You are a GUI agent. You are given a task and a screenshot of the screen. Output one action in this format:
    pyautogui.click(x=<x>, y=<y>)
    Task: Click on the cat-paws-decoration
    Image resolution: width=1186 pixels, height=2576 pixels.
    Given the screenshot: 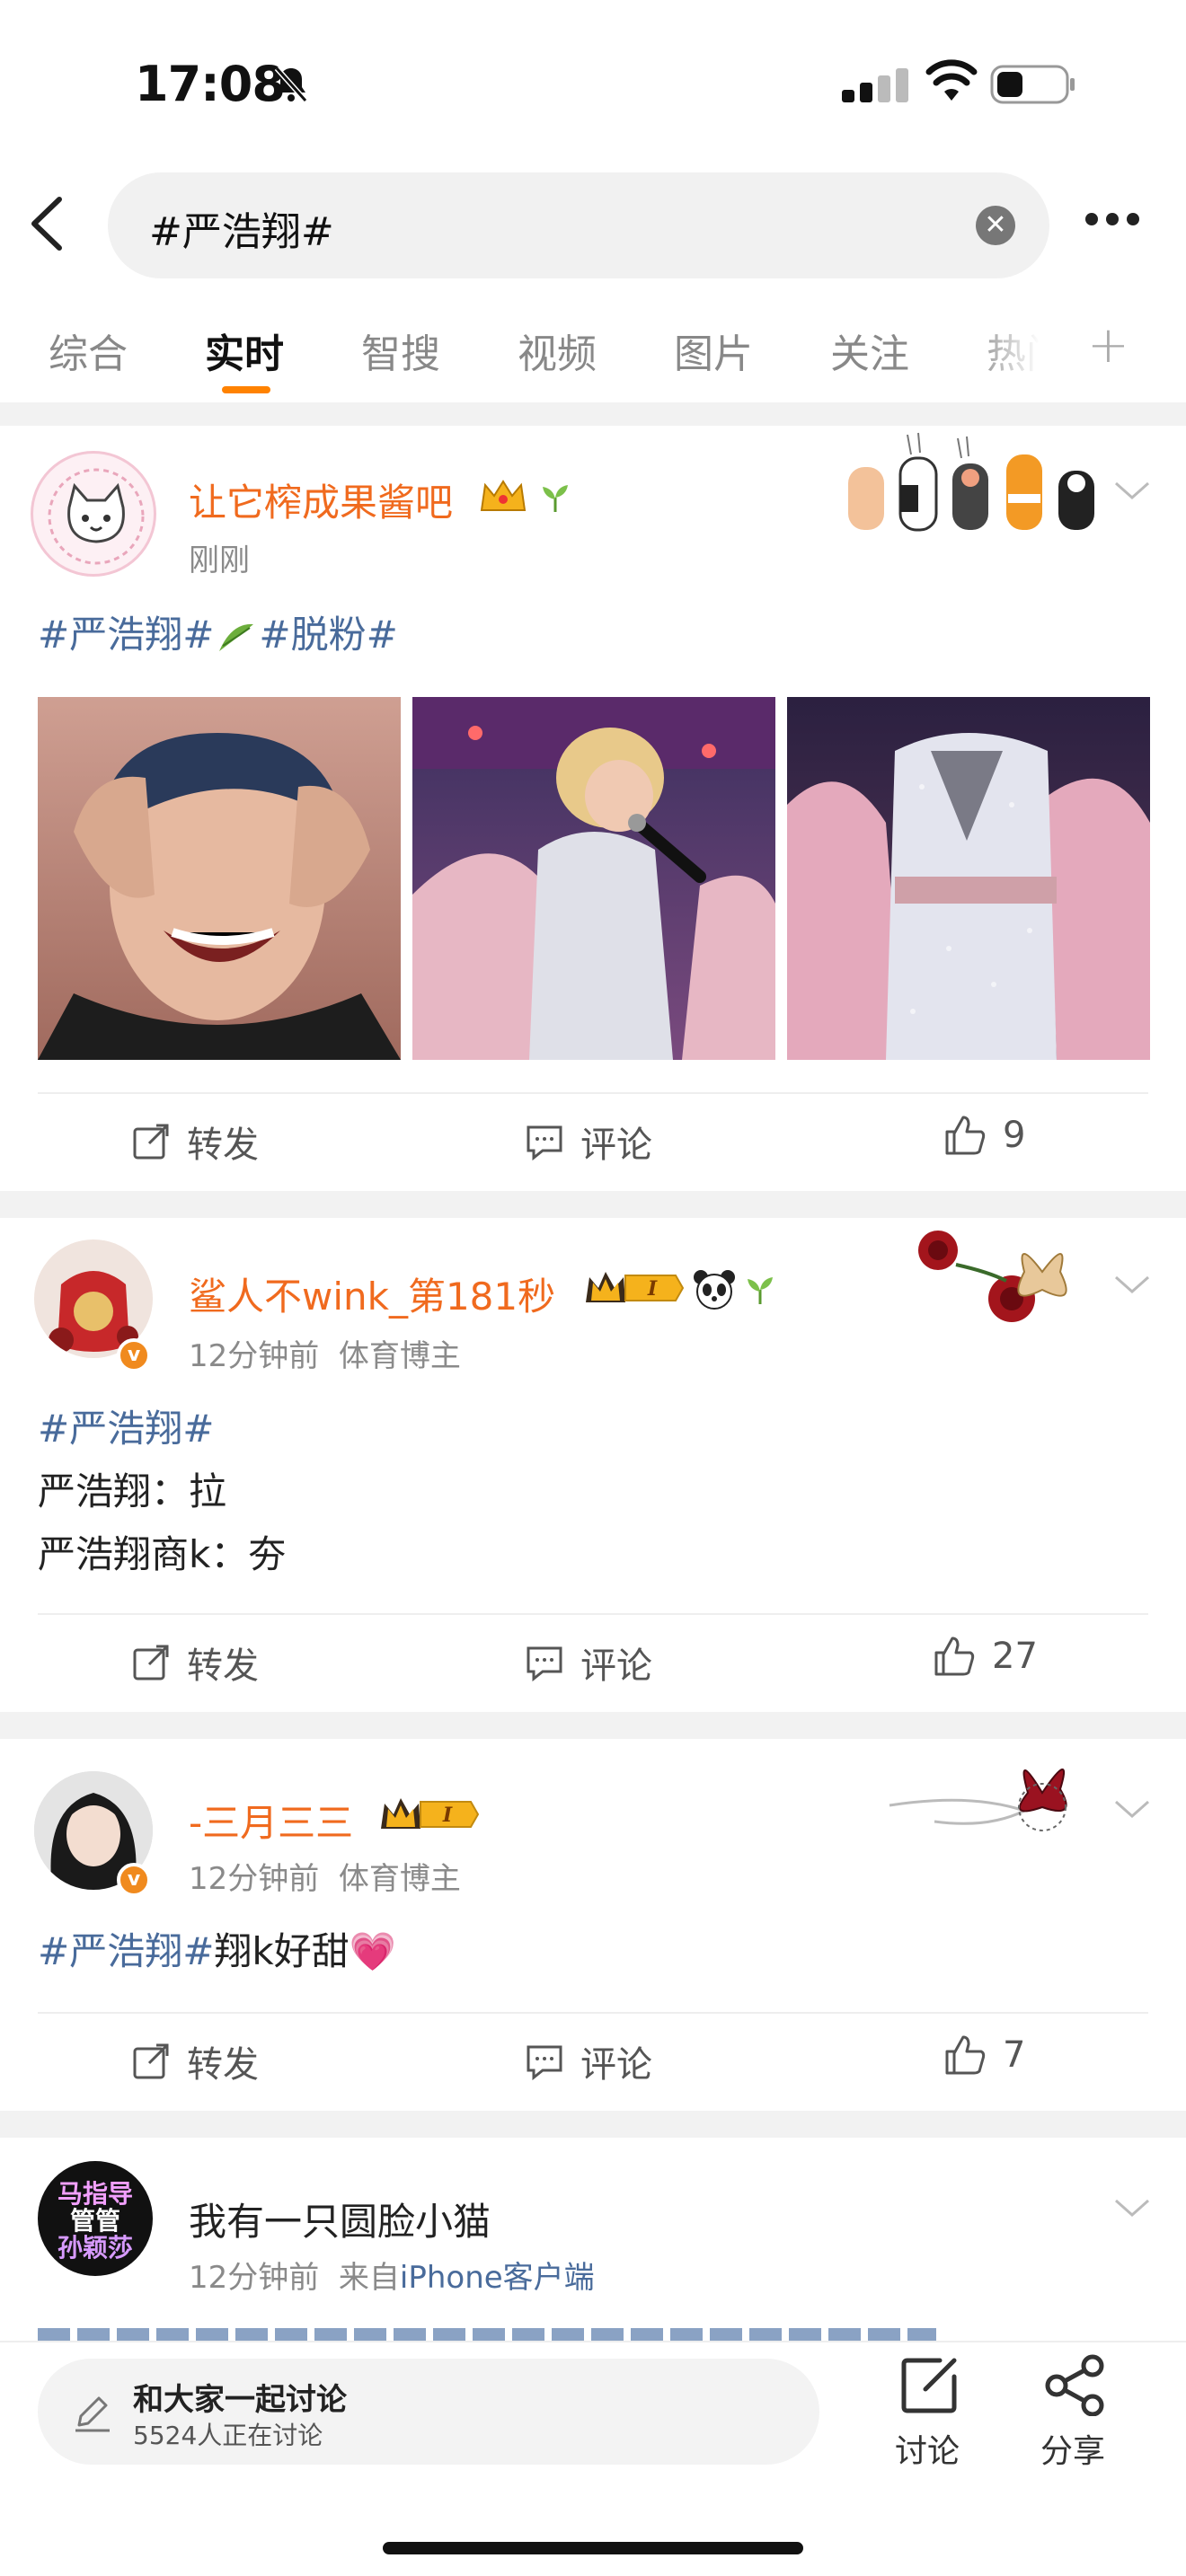 What is the action you would take?
    pyautogui.click(x=971, y=482)
    